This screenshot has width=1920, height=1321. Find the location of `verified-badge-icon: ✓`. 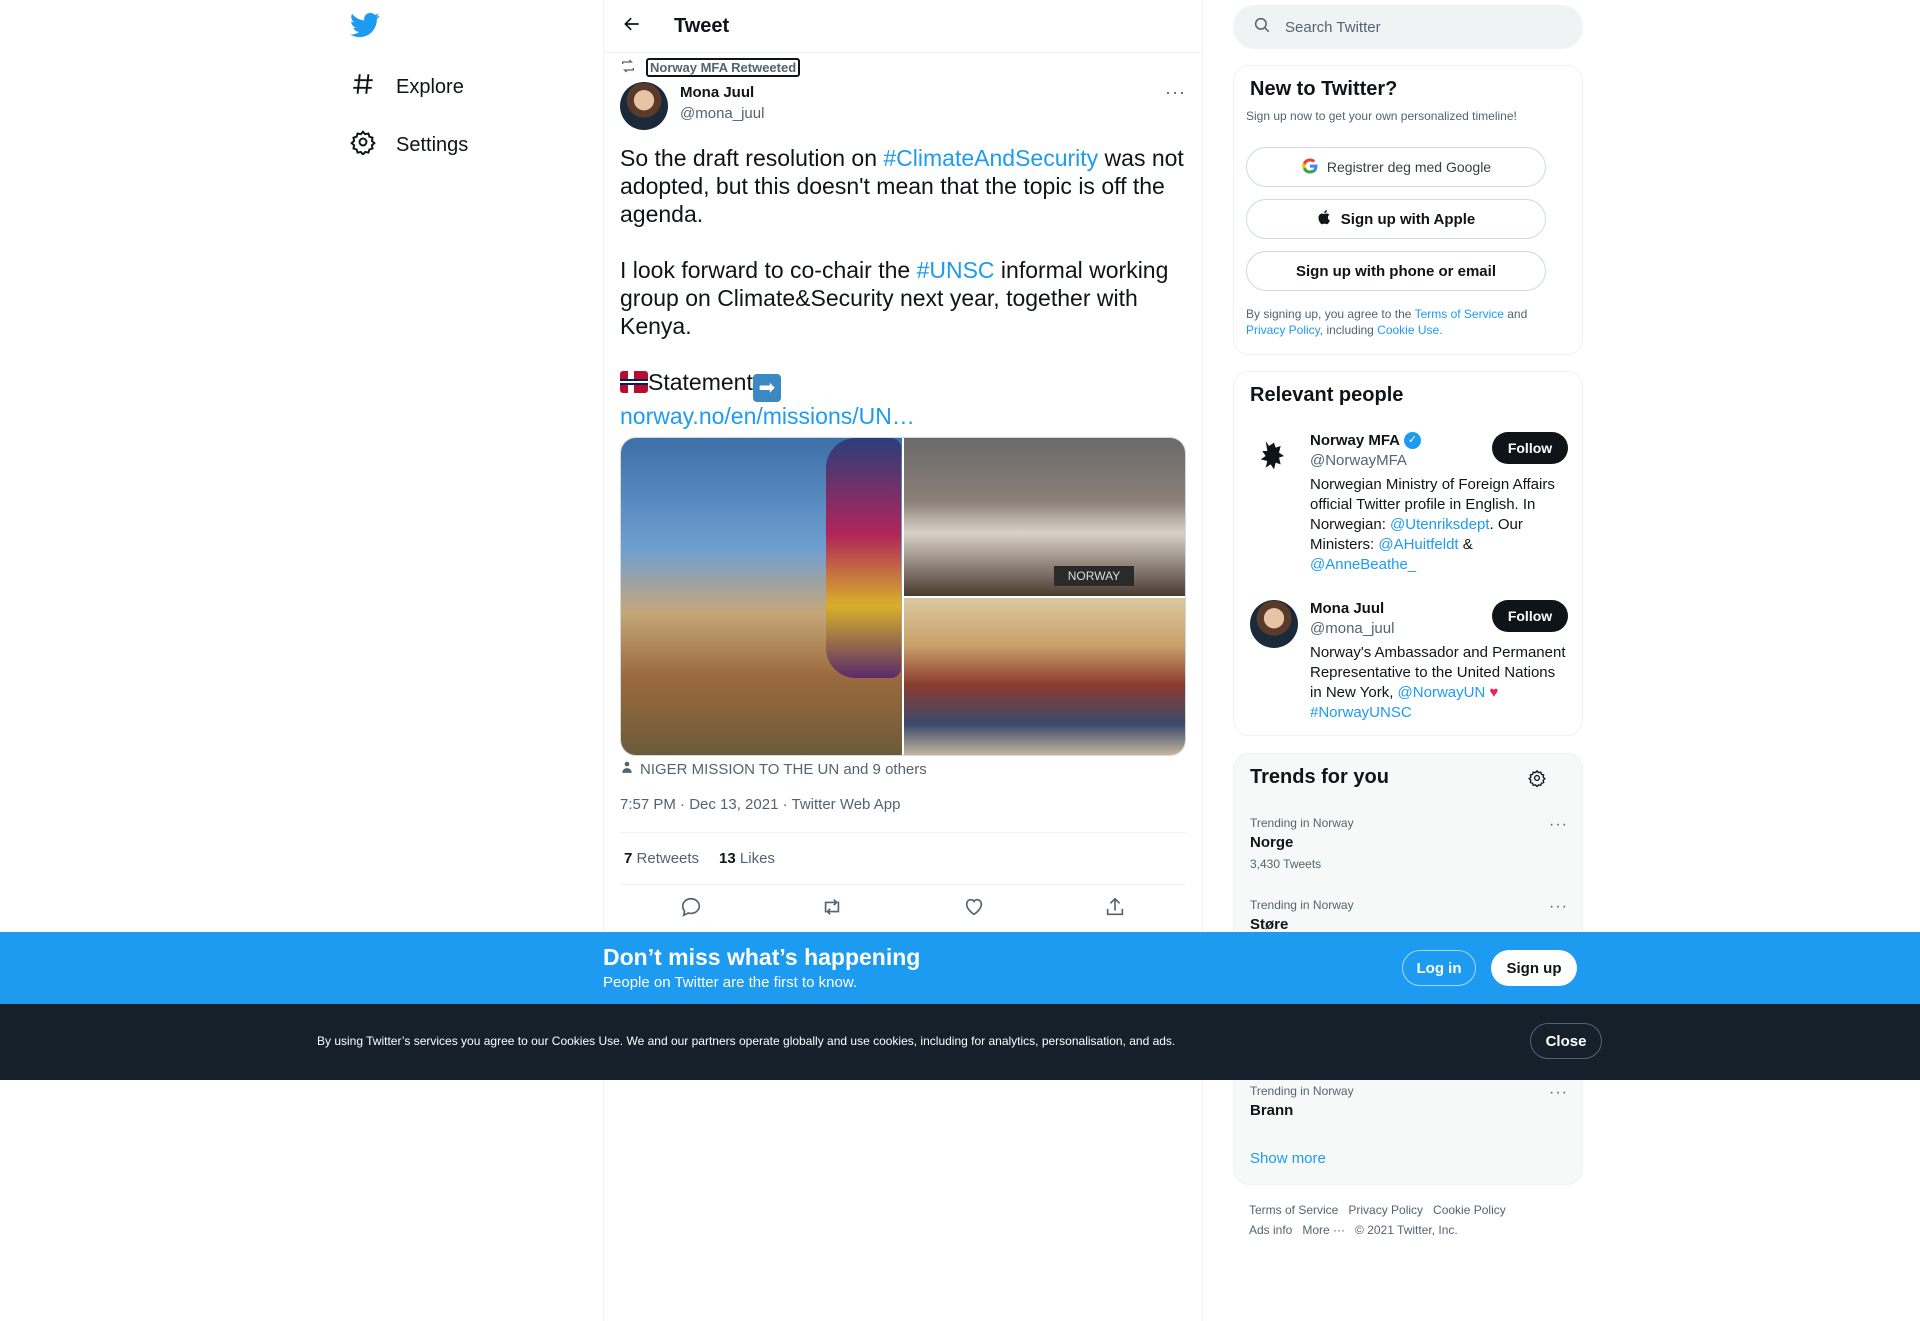

verified-badge-icon: ✓ is located at coordinates (1413, 440).